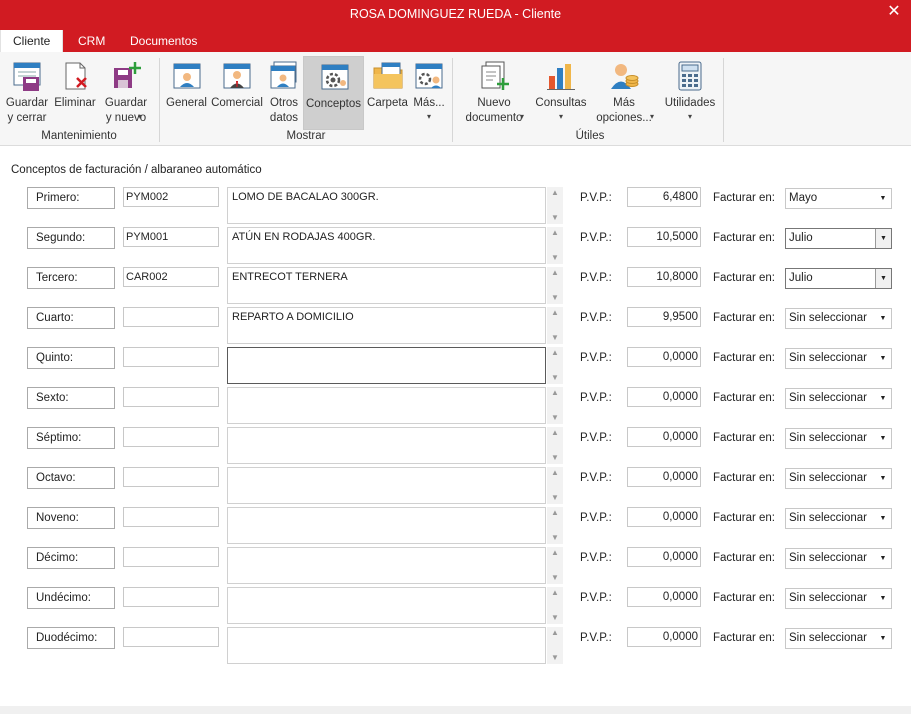 The height and width of the screenshot is (714, 911). What do you see at coordinates (237, 92) in the screenshot?
I see `comercial-button: Comercial` at bounding box center [237, 92].